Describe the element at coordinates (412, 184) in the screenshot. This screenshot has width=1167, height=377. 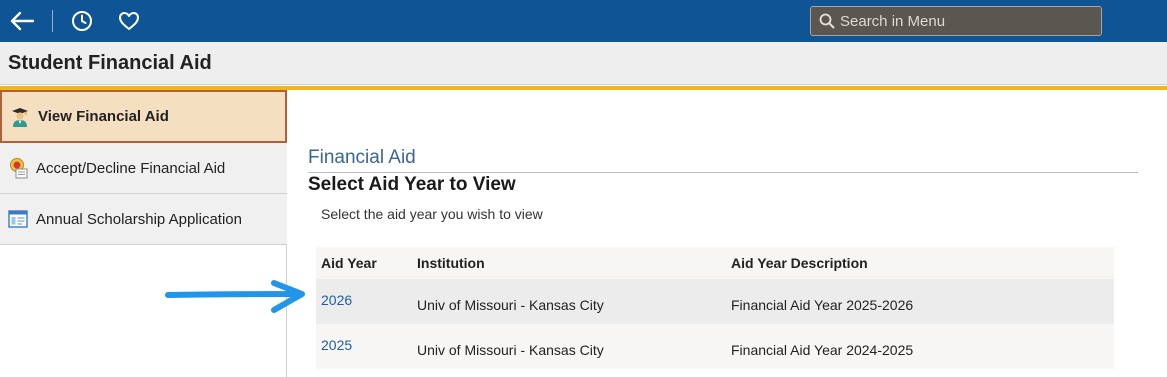
I see `section-title: Select Aid Year to View` at that location.